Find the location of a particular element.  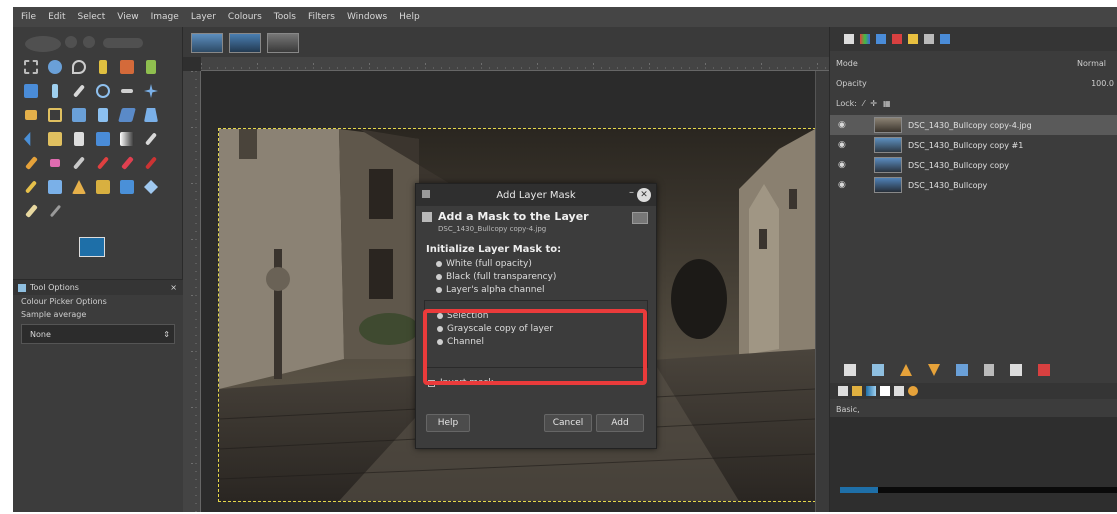

align-tool-icon is located at coordinates (31, 115).